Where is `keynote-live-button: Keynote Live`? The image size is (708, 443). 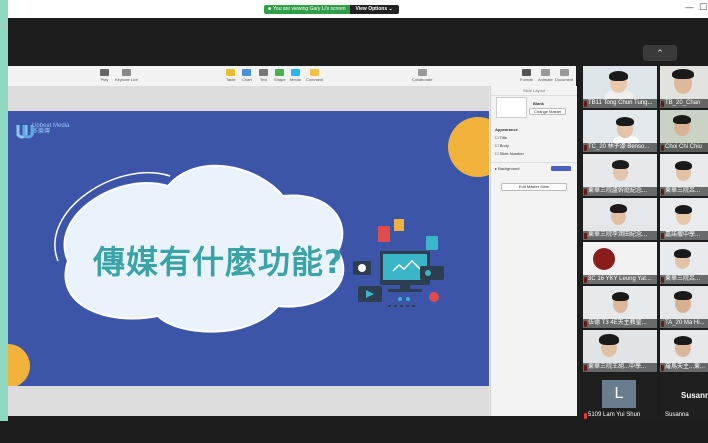 keynote-live-button: Keynote Live is located at coordinates (126, 75).